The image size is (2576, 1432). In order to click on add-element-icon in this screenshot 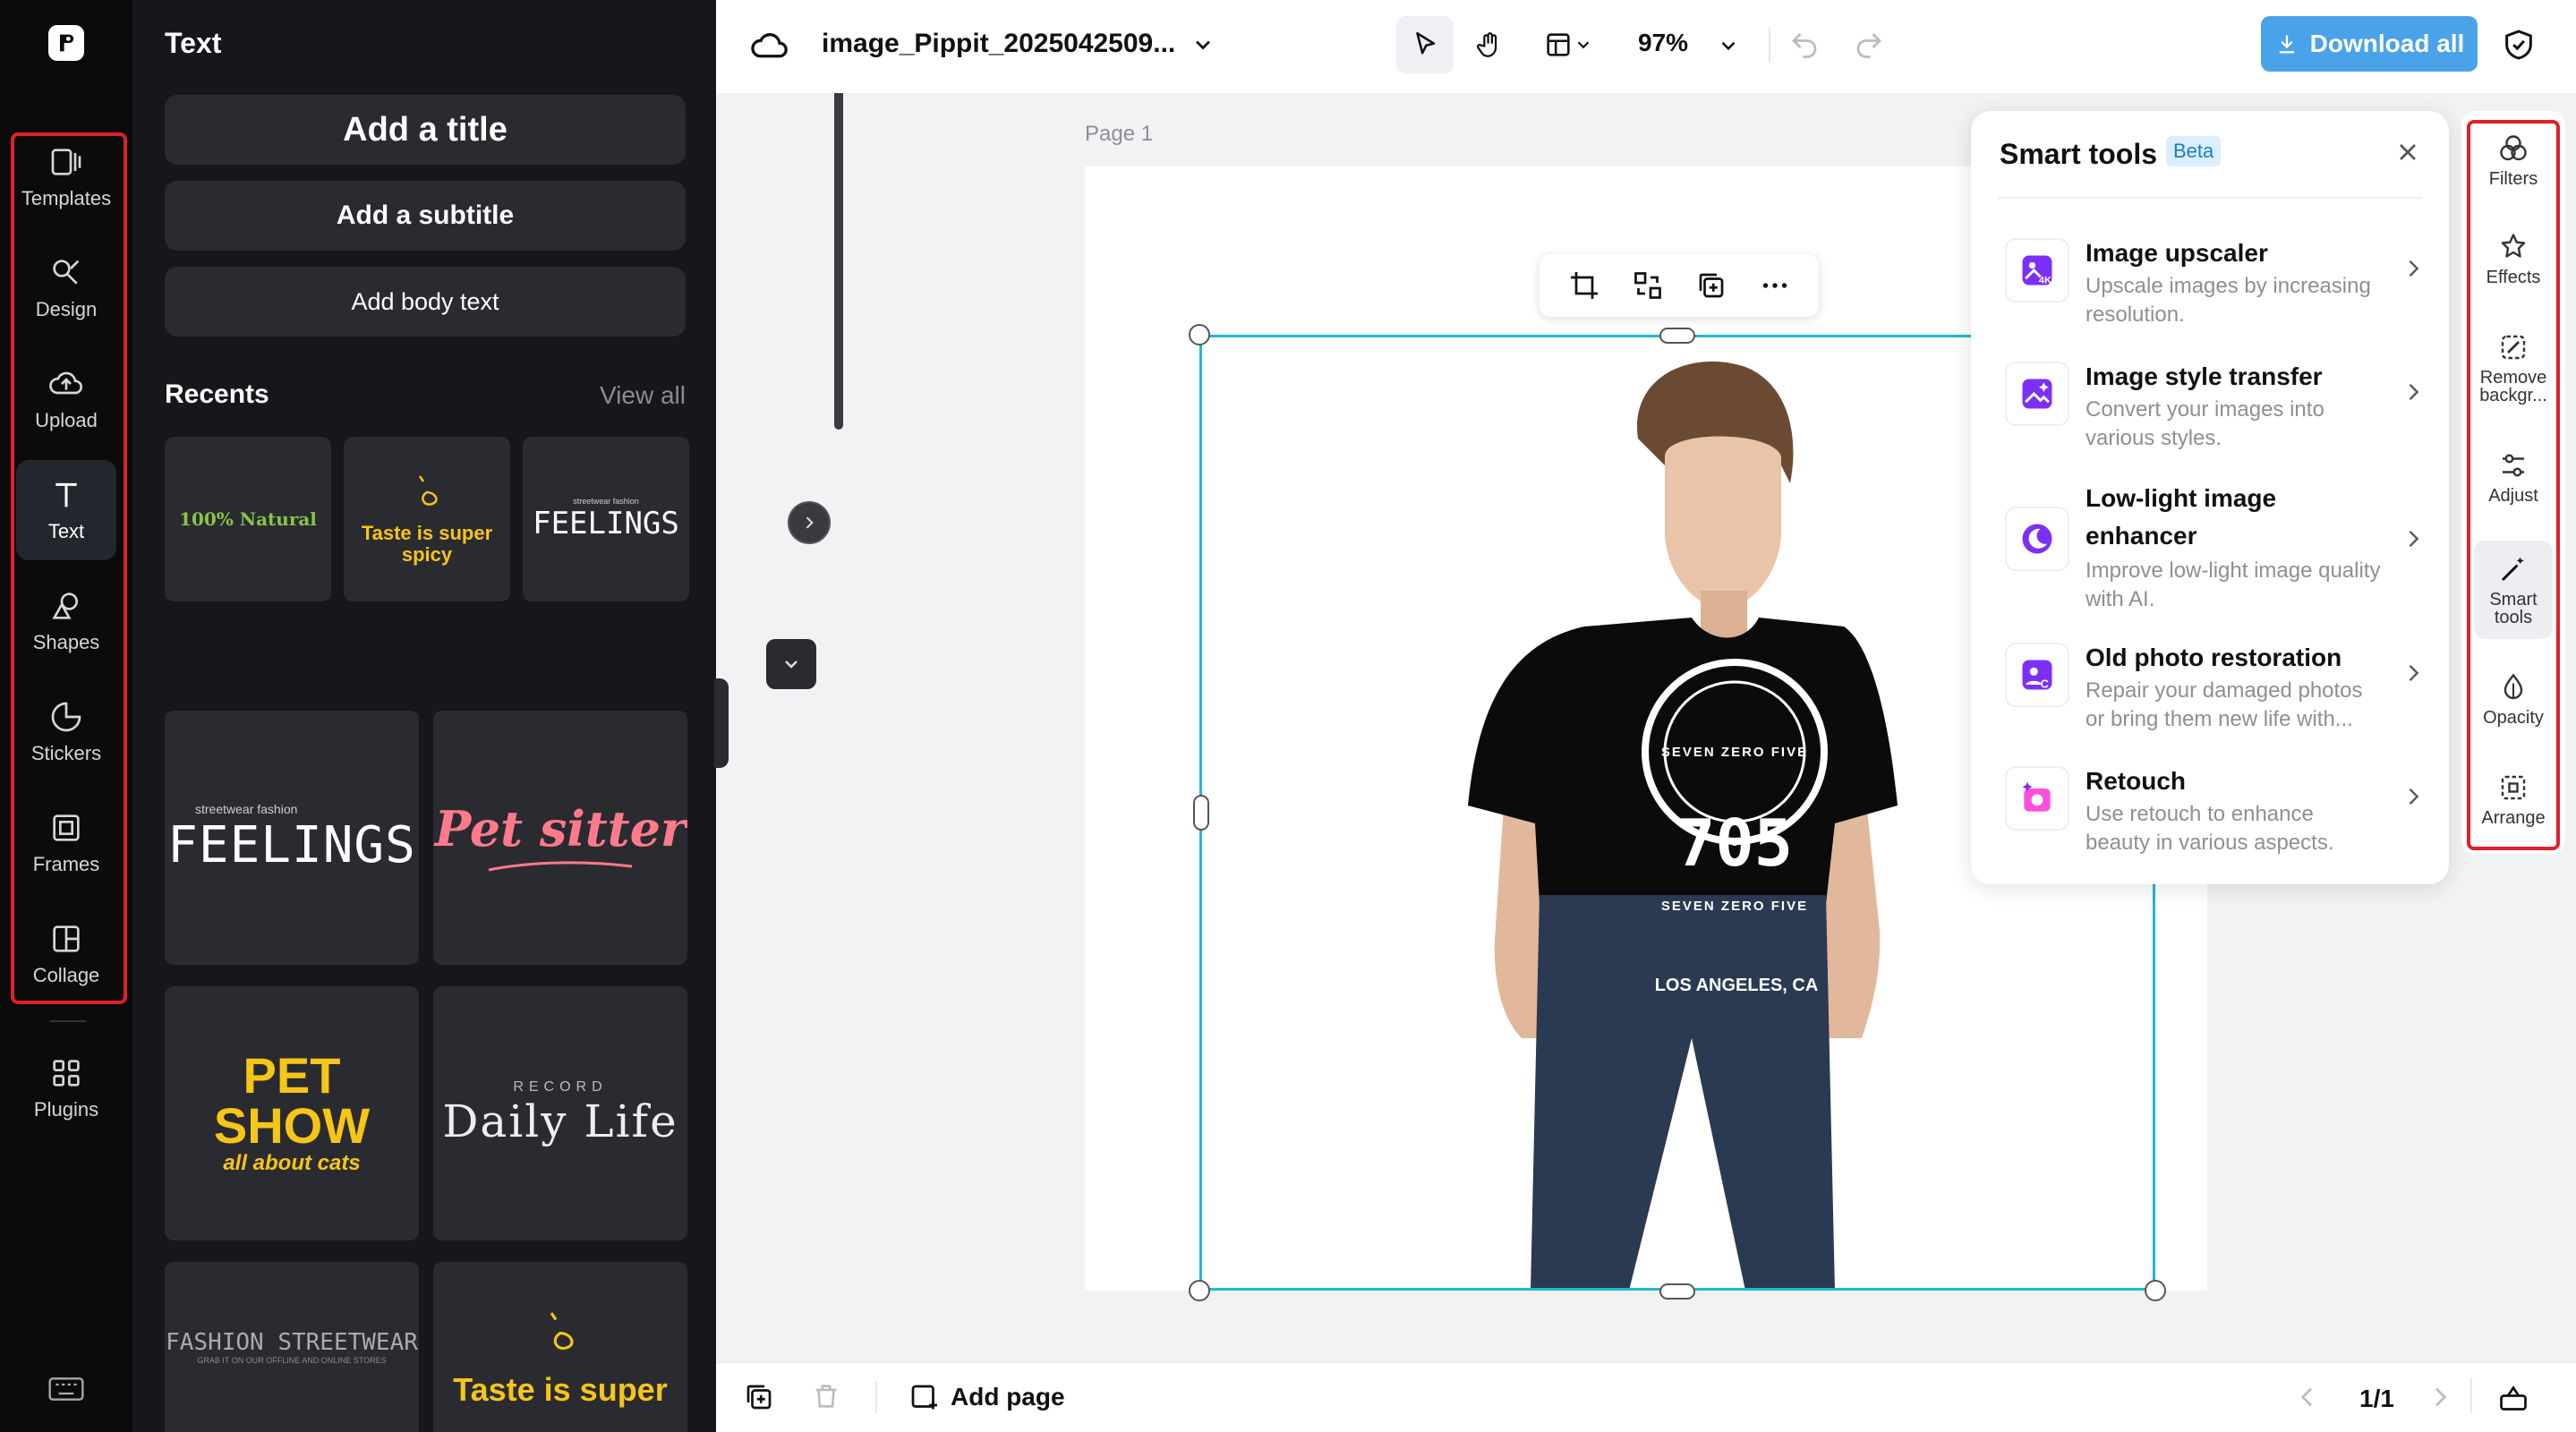, I will do `click(759, 1397)`.